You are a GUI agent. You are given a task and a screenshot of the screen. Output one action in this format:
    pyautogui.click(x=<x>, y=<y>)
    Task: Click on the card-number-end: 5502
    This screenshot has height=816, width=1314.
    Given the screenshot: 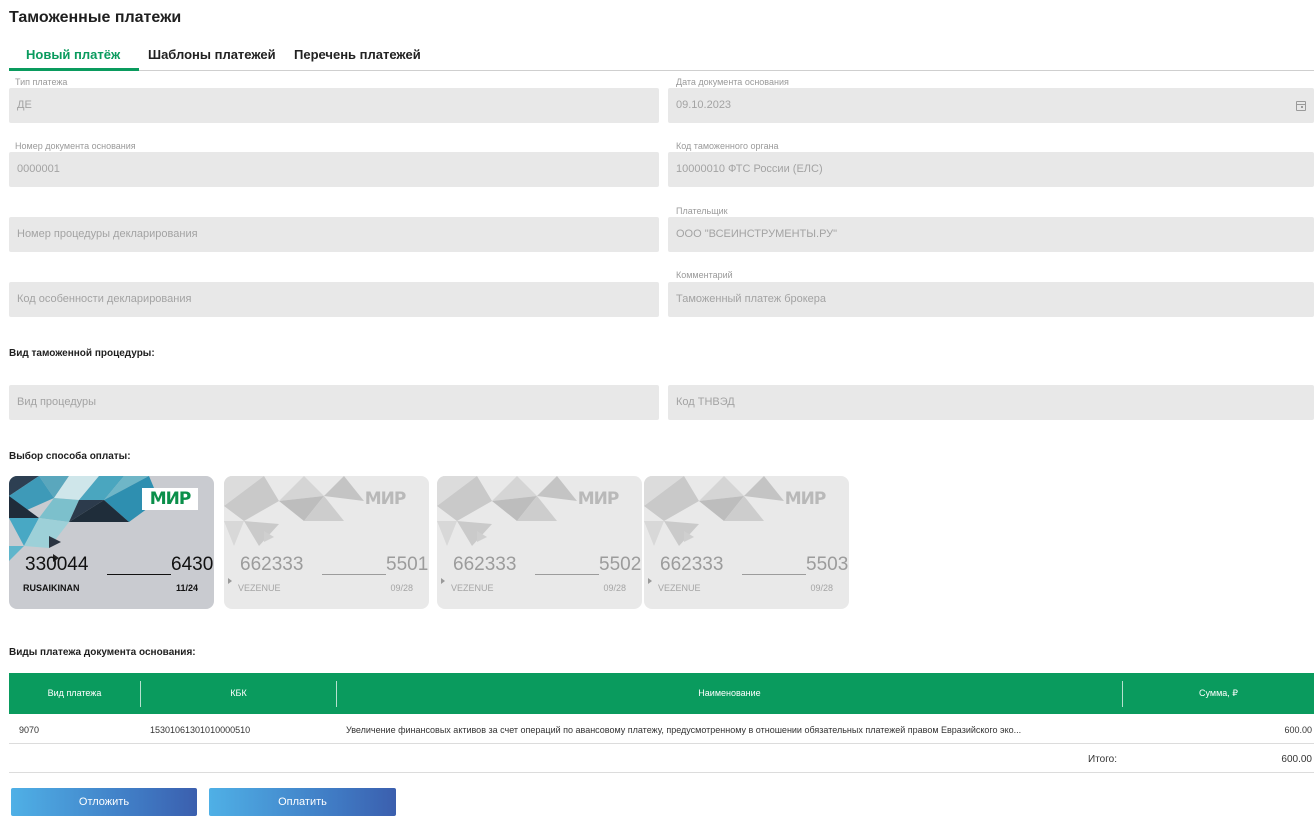 What is the action you would take?
    pyautogui.click(x=620, y=564)
    